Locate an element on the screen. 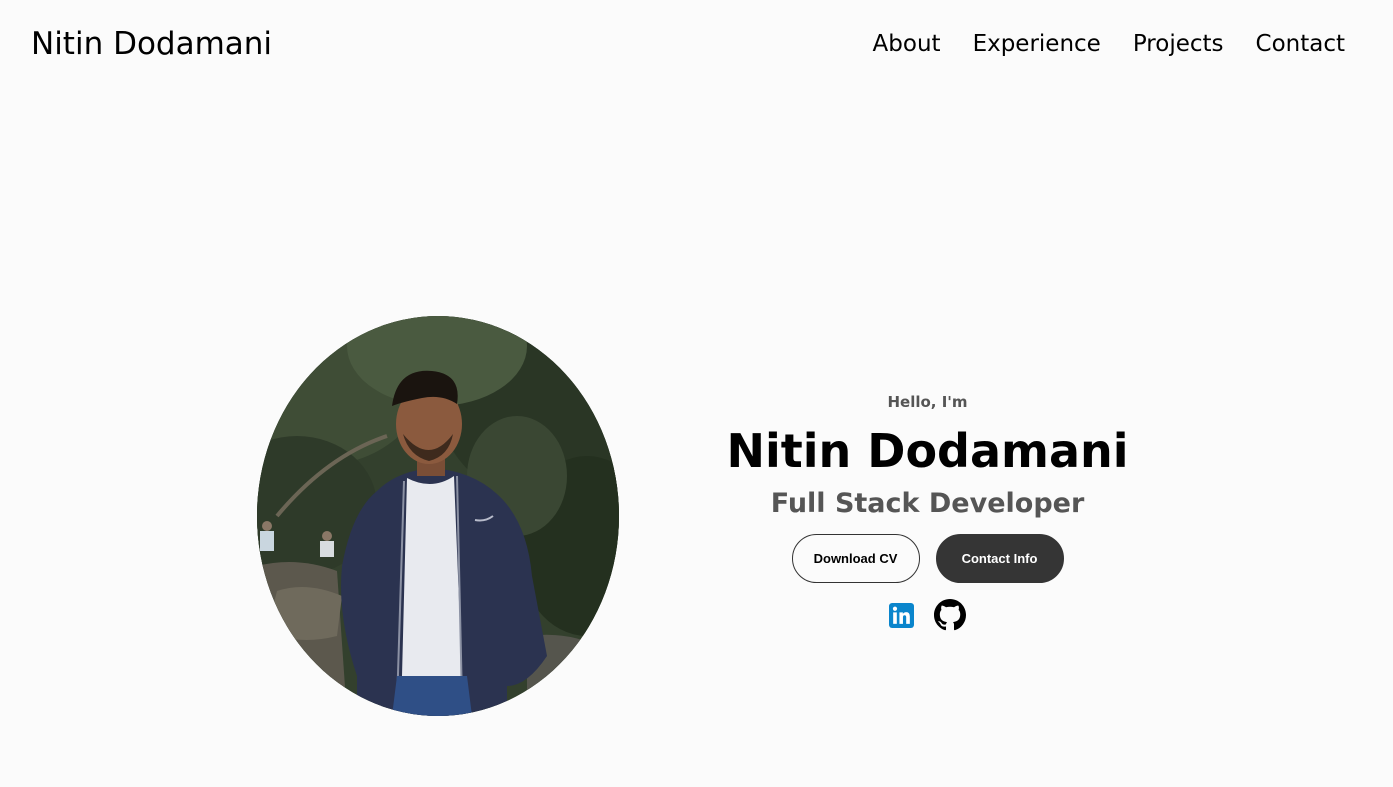 Image resolution: width=1393 pixels, height=787 pixels. github-icon is located at coordinates (950, 617).